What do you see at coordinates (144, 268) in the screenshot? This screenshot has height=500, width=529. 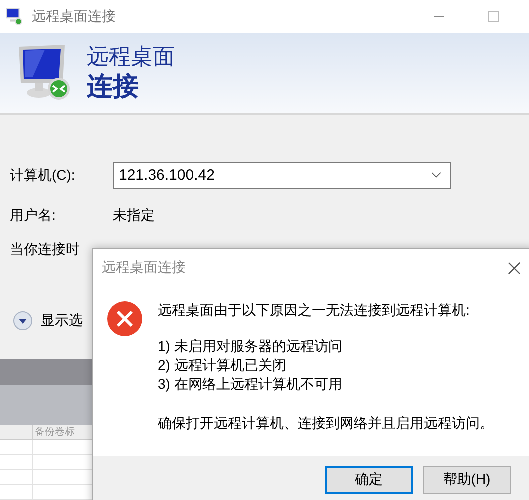 I see `dialog-title: 远程桌面连接` at bounding box center [144, 268].